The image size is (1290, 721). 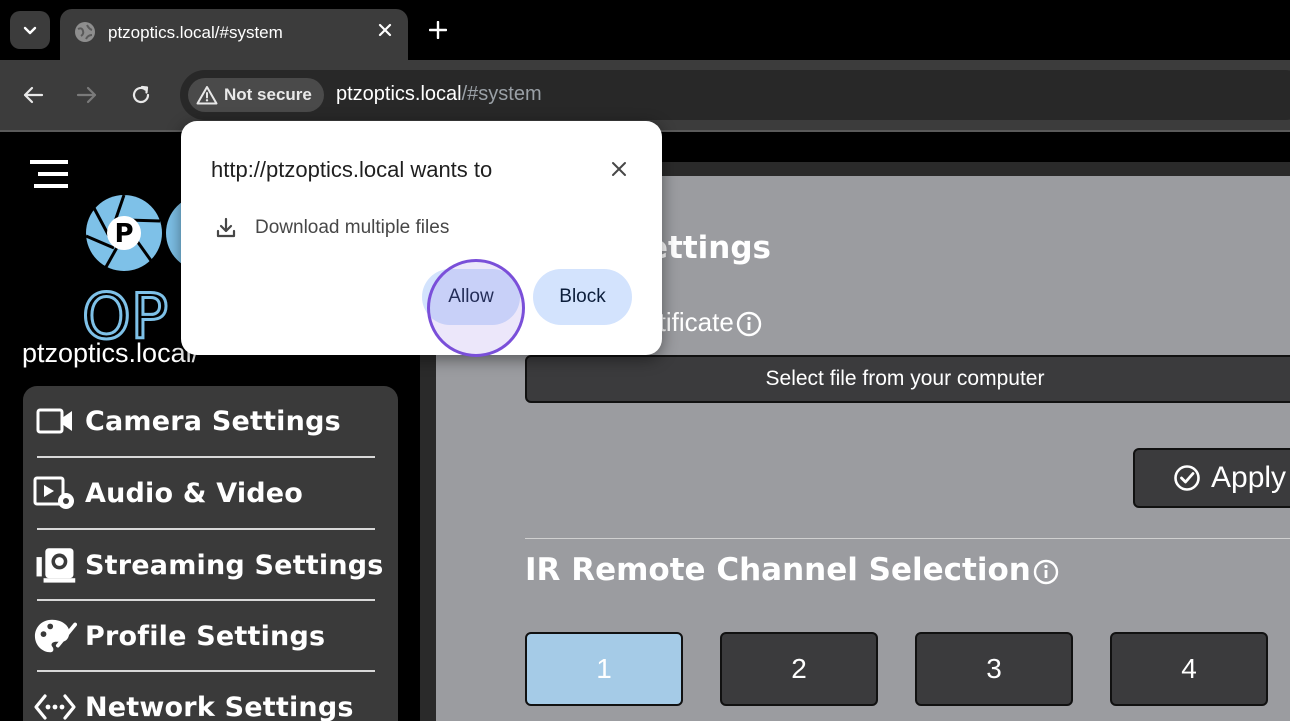 I want to click on new-tab-button, so click(x=438, y=30).